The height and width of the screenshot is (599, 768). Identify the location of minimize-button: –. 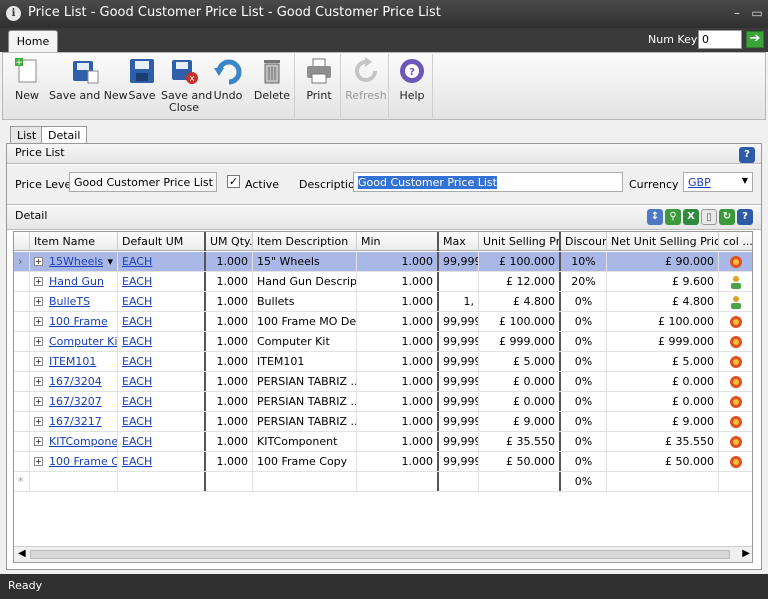
(737, 13).